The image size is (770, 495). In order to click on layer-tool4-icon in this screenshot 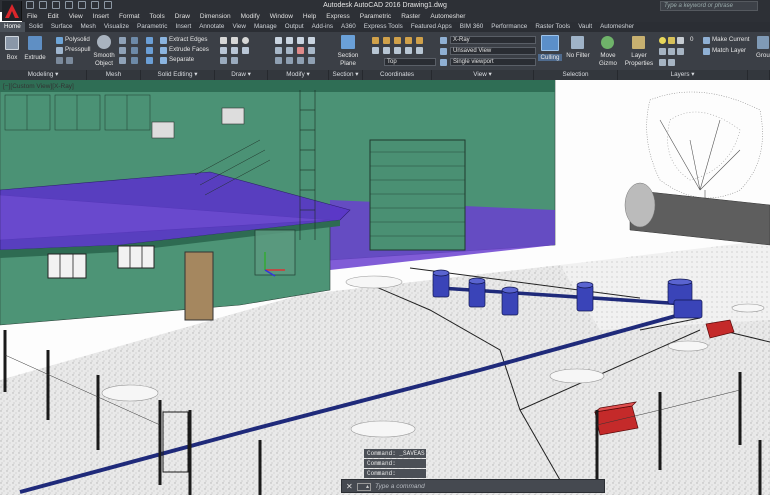, I will do `click(662, 62)`.